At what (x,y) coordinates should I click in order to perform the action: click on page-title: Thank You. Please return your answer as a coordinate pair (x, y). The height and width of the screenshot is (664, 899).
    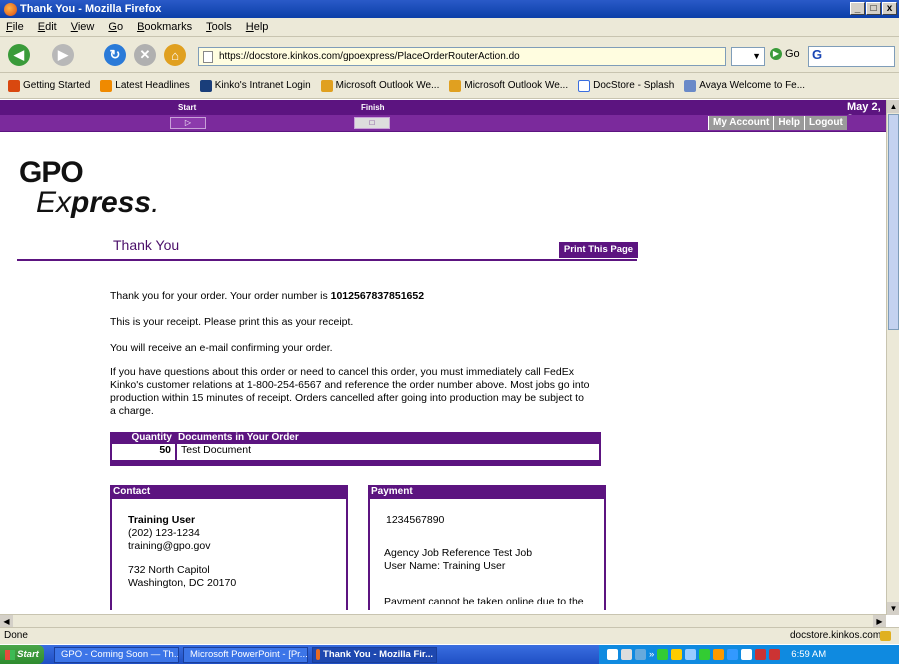
    Looking at the image, I should click on (146, 245).